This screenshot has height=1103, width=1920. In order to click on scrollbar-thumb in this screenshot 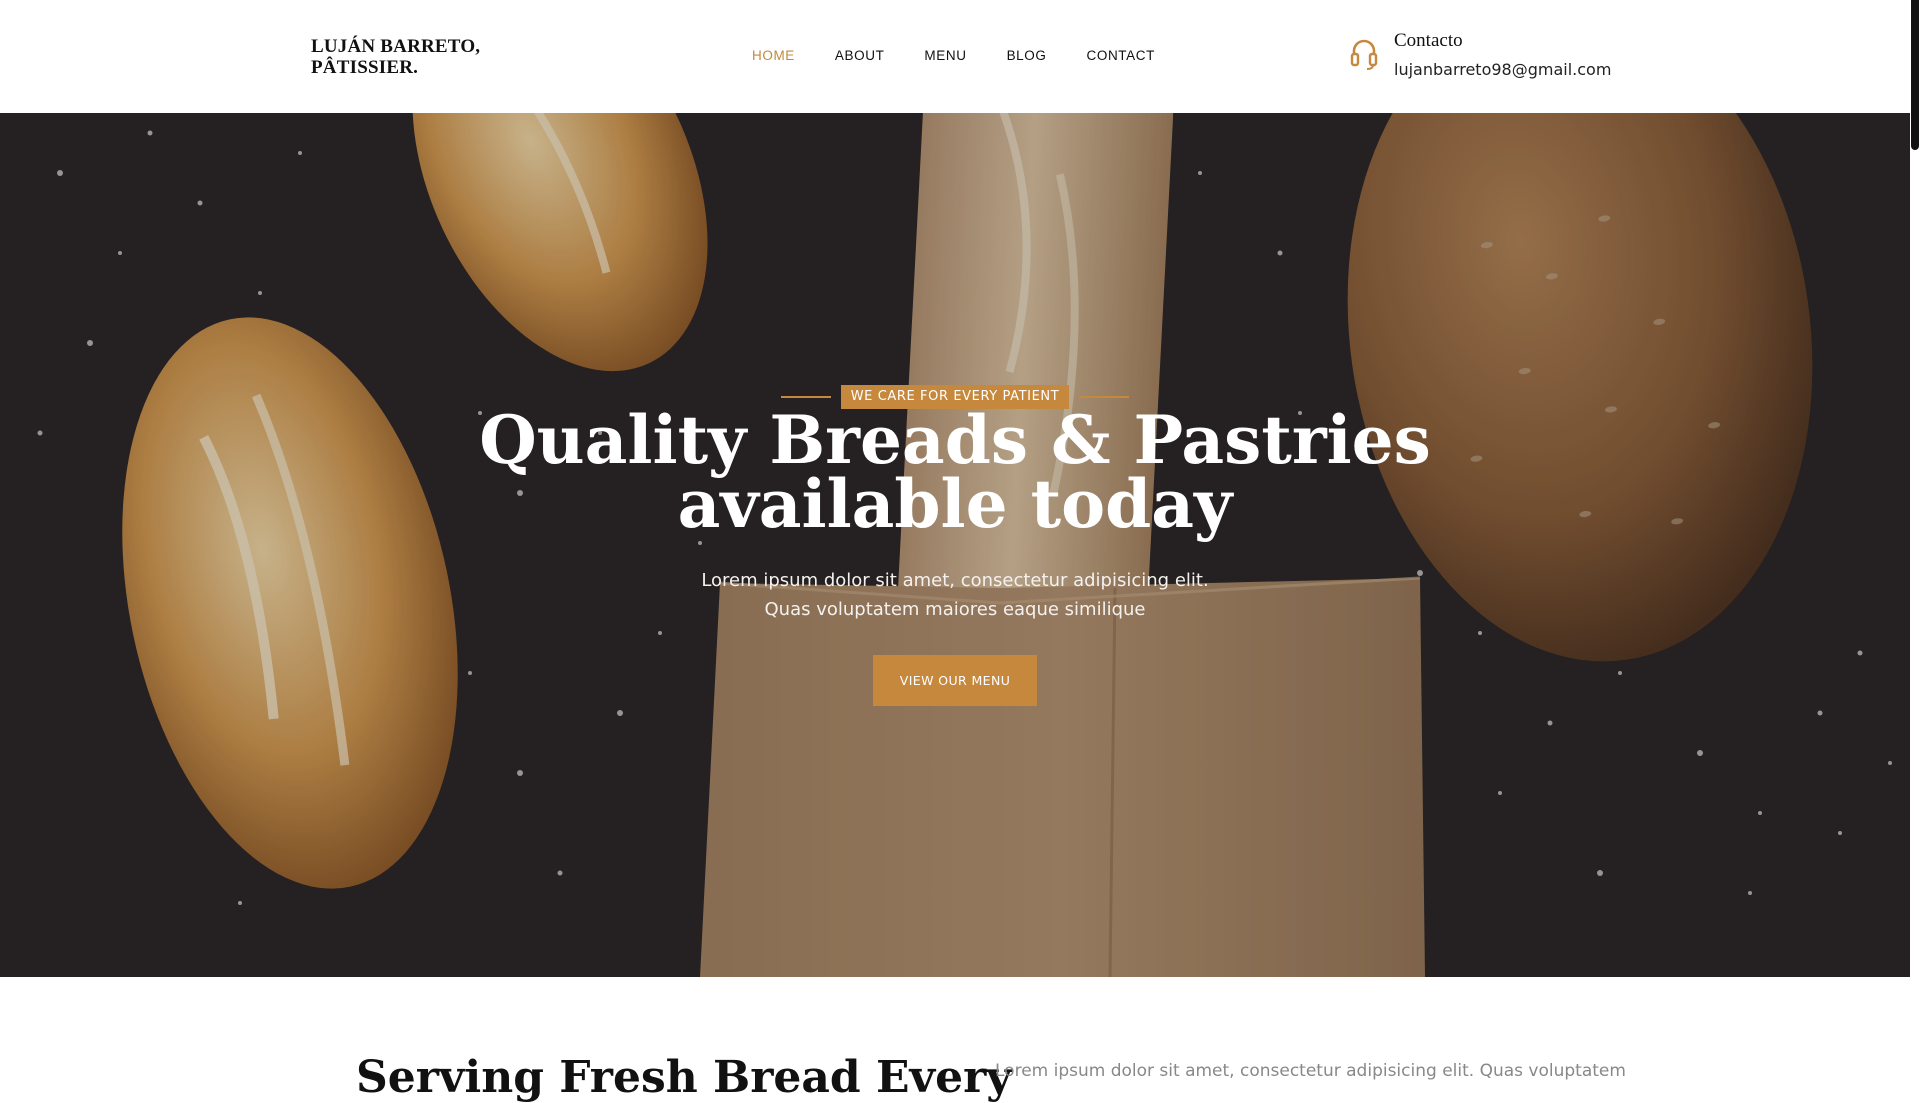, I will do `click(1915, 75)`.